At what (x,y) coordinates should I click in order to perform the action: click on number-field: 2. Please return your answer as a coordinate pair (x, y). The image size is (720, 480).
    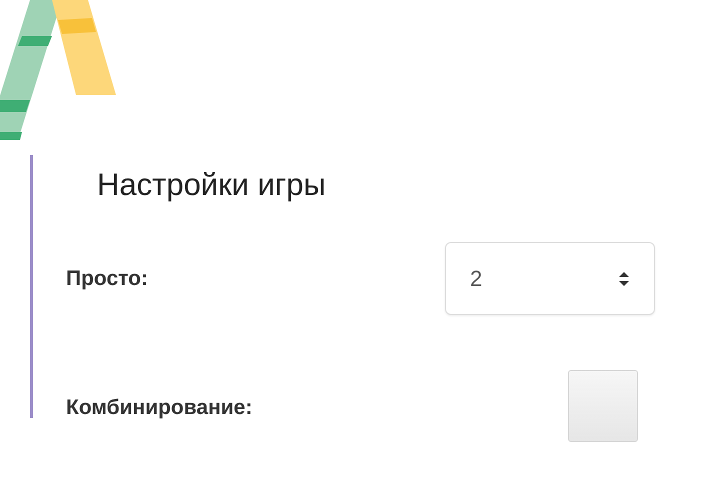
    Looking at the image, I should click on (550, 278).